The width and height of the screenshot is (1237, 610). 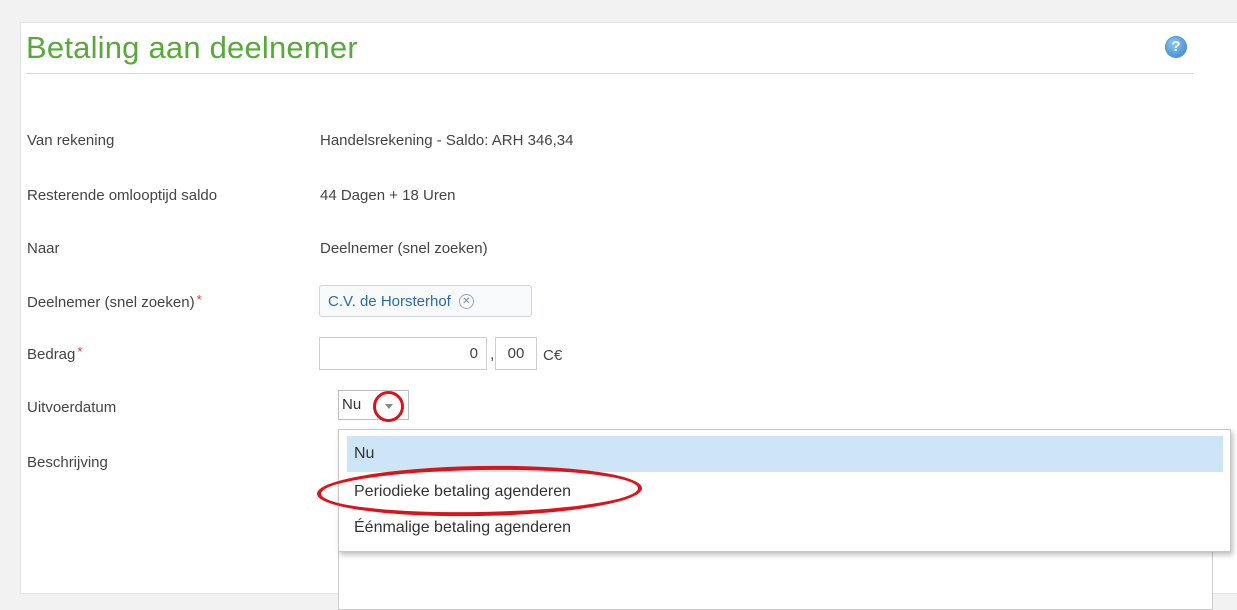 I want to click on dropdown-option-label: Éénmalige betaling agenderen, so click(x=463, y=527).